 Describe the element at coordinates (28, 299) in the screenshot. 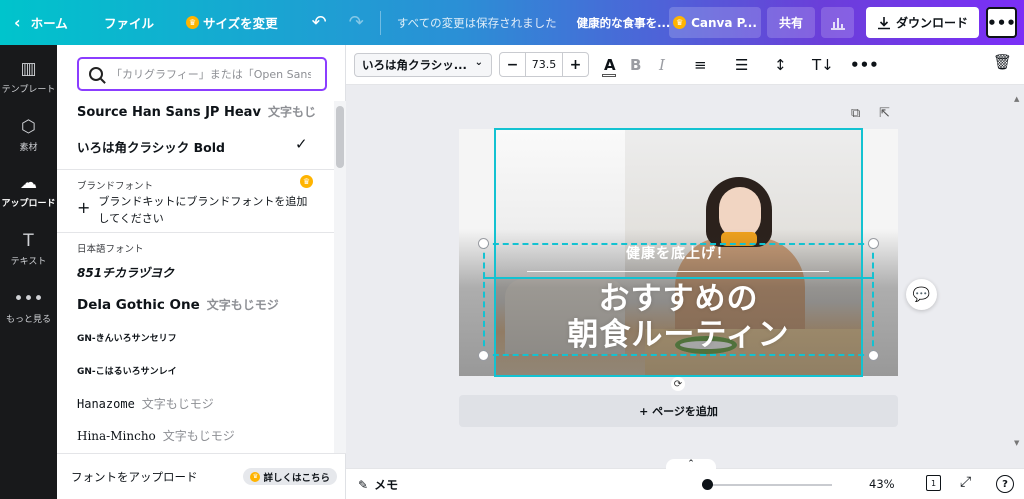

I see `more-icon: •••` at that location.